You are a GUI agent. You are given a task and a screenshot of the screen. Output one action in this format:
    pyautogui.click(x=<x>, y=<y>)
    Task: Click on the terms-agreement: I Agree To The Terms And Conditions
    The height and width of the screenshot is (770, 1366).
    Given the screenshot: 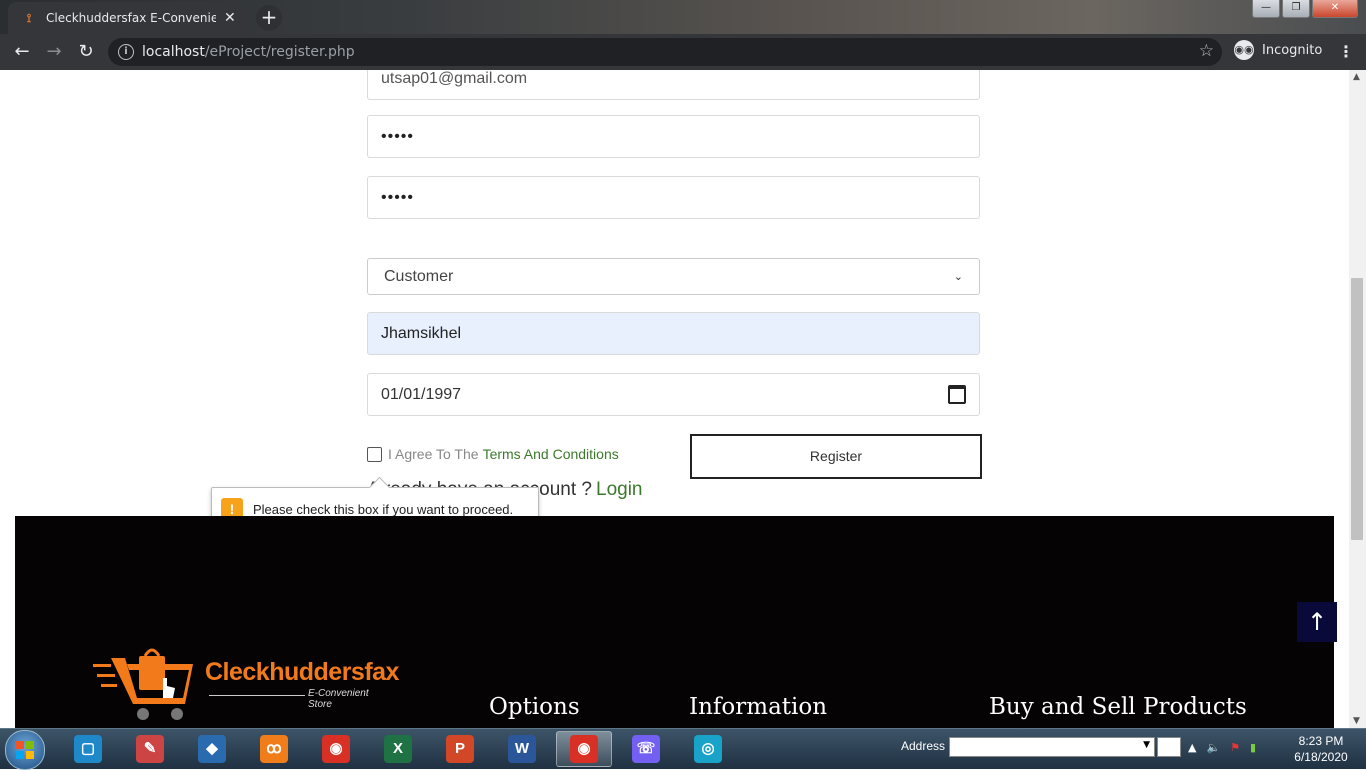 What is the action you would take?
    pyautogui.click(x=493, y=454)
    